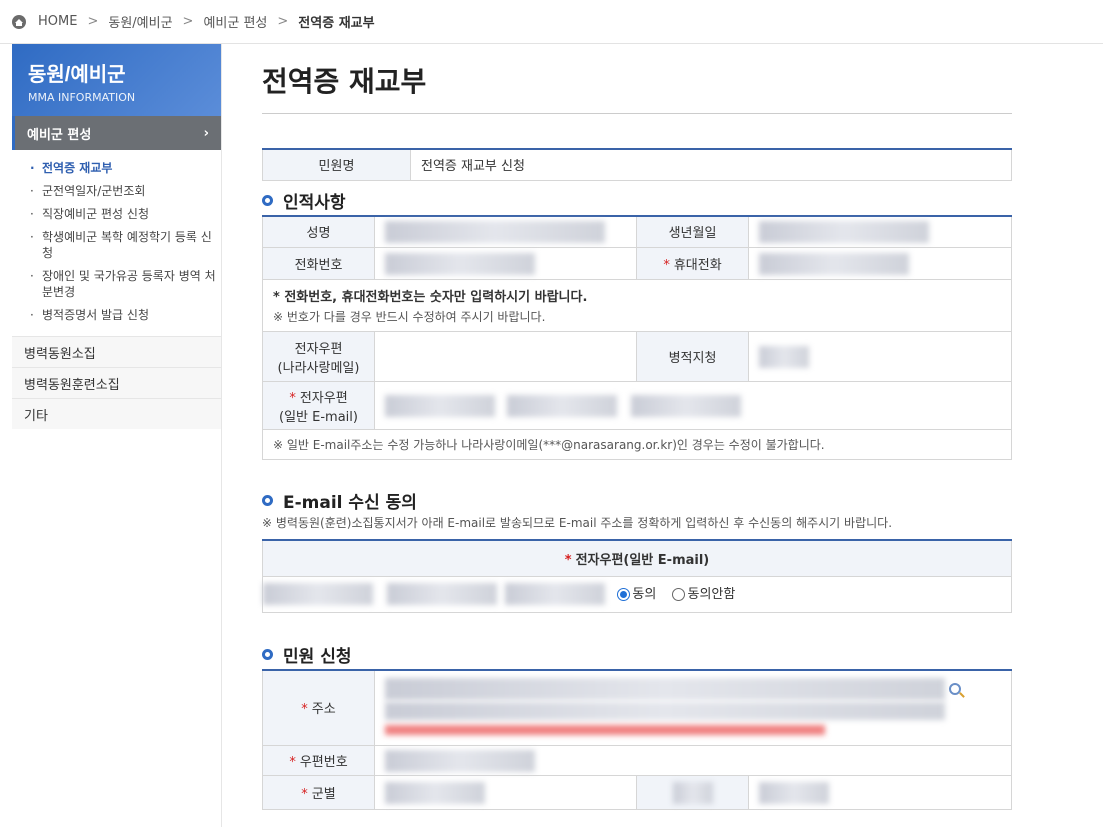  Describe the element at coordinates (692, 231) in the screenshot. I see `birth-label: 생년월일` at that location.